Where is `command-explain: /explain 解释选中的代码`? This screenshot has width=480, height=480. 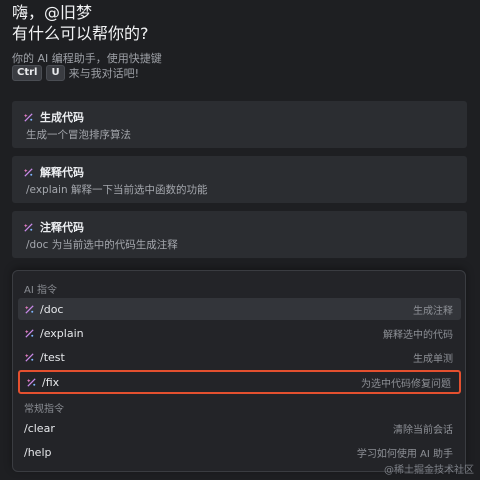 command-explain: /explain 解释选中的代码 is located at coordinates (239, 333).